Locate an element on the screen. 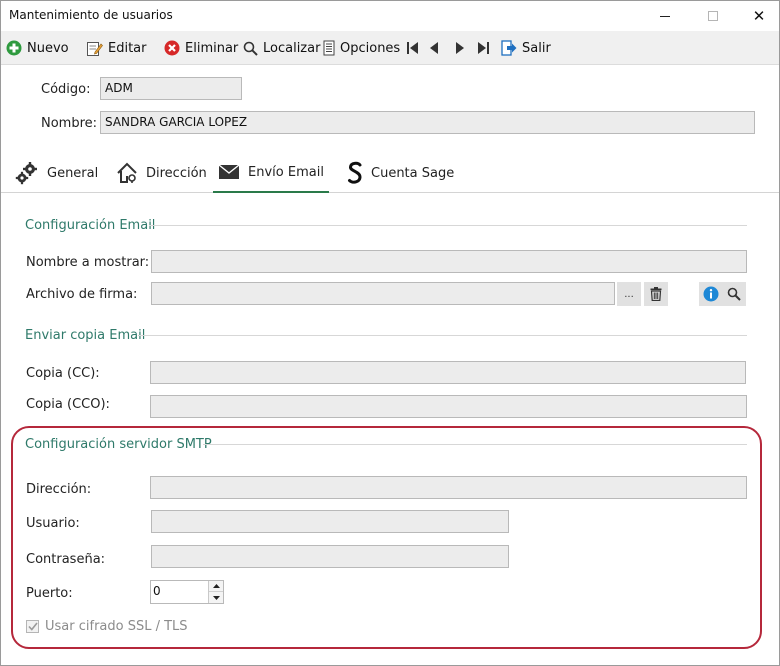  nuevo-label: Nuevo is located at coordinates (48, 48).